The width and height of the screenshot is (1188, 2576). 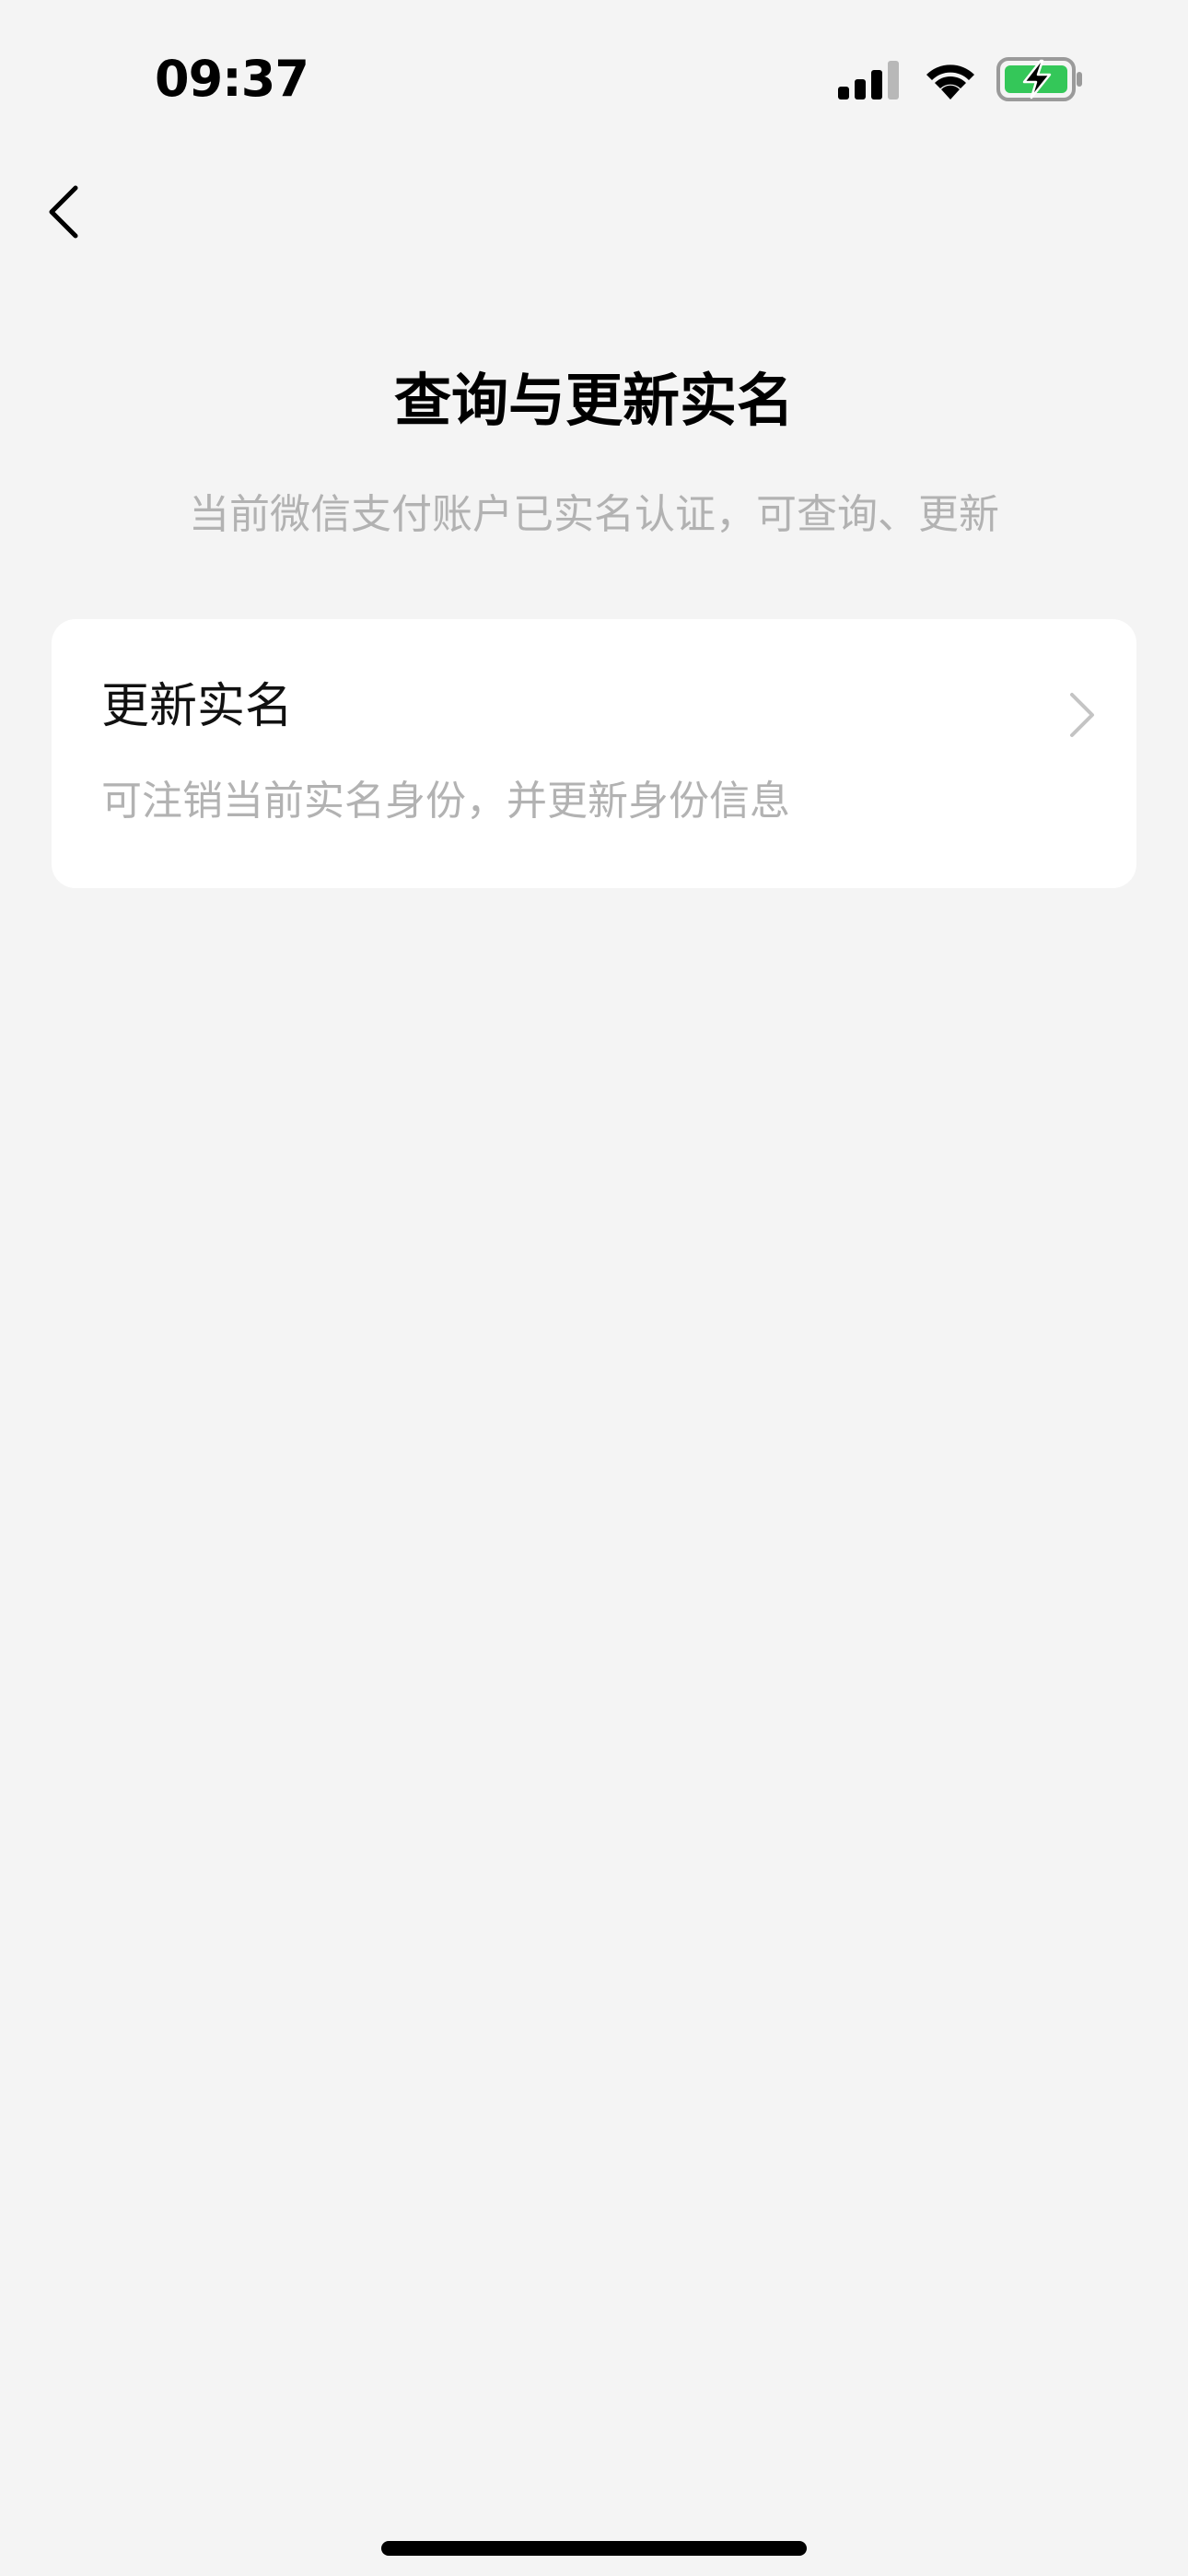 I want to click on option-title: 更新实名, so click(x=197, y=706).